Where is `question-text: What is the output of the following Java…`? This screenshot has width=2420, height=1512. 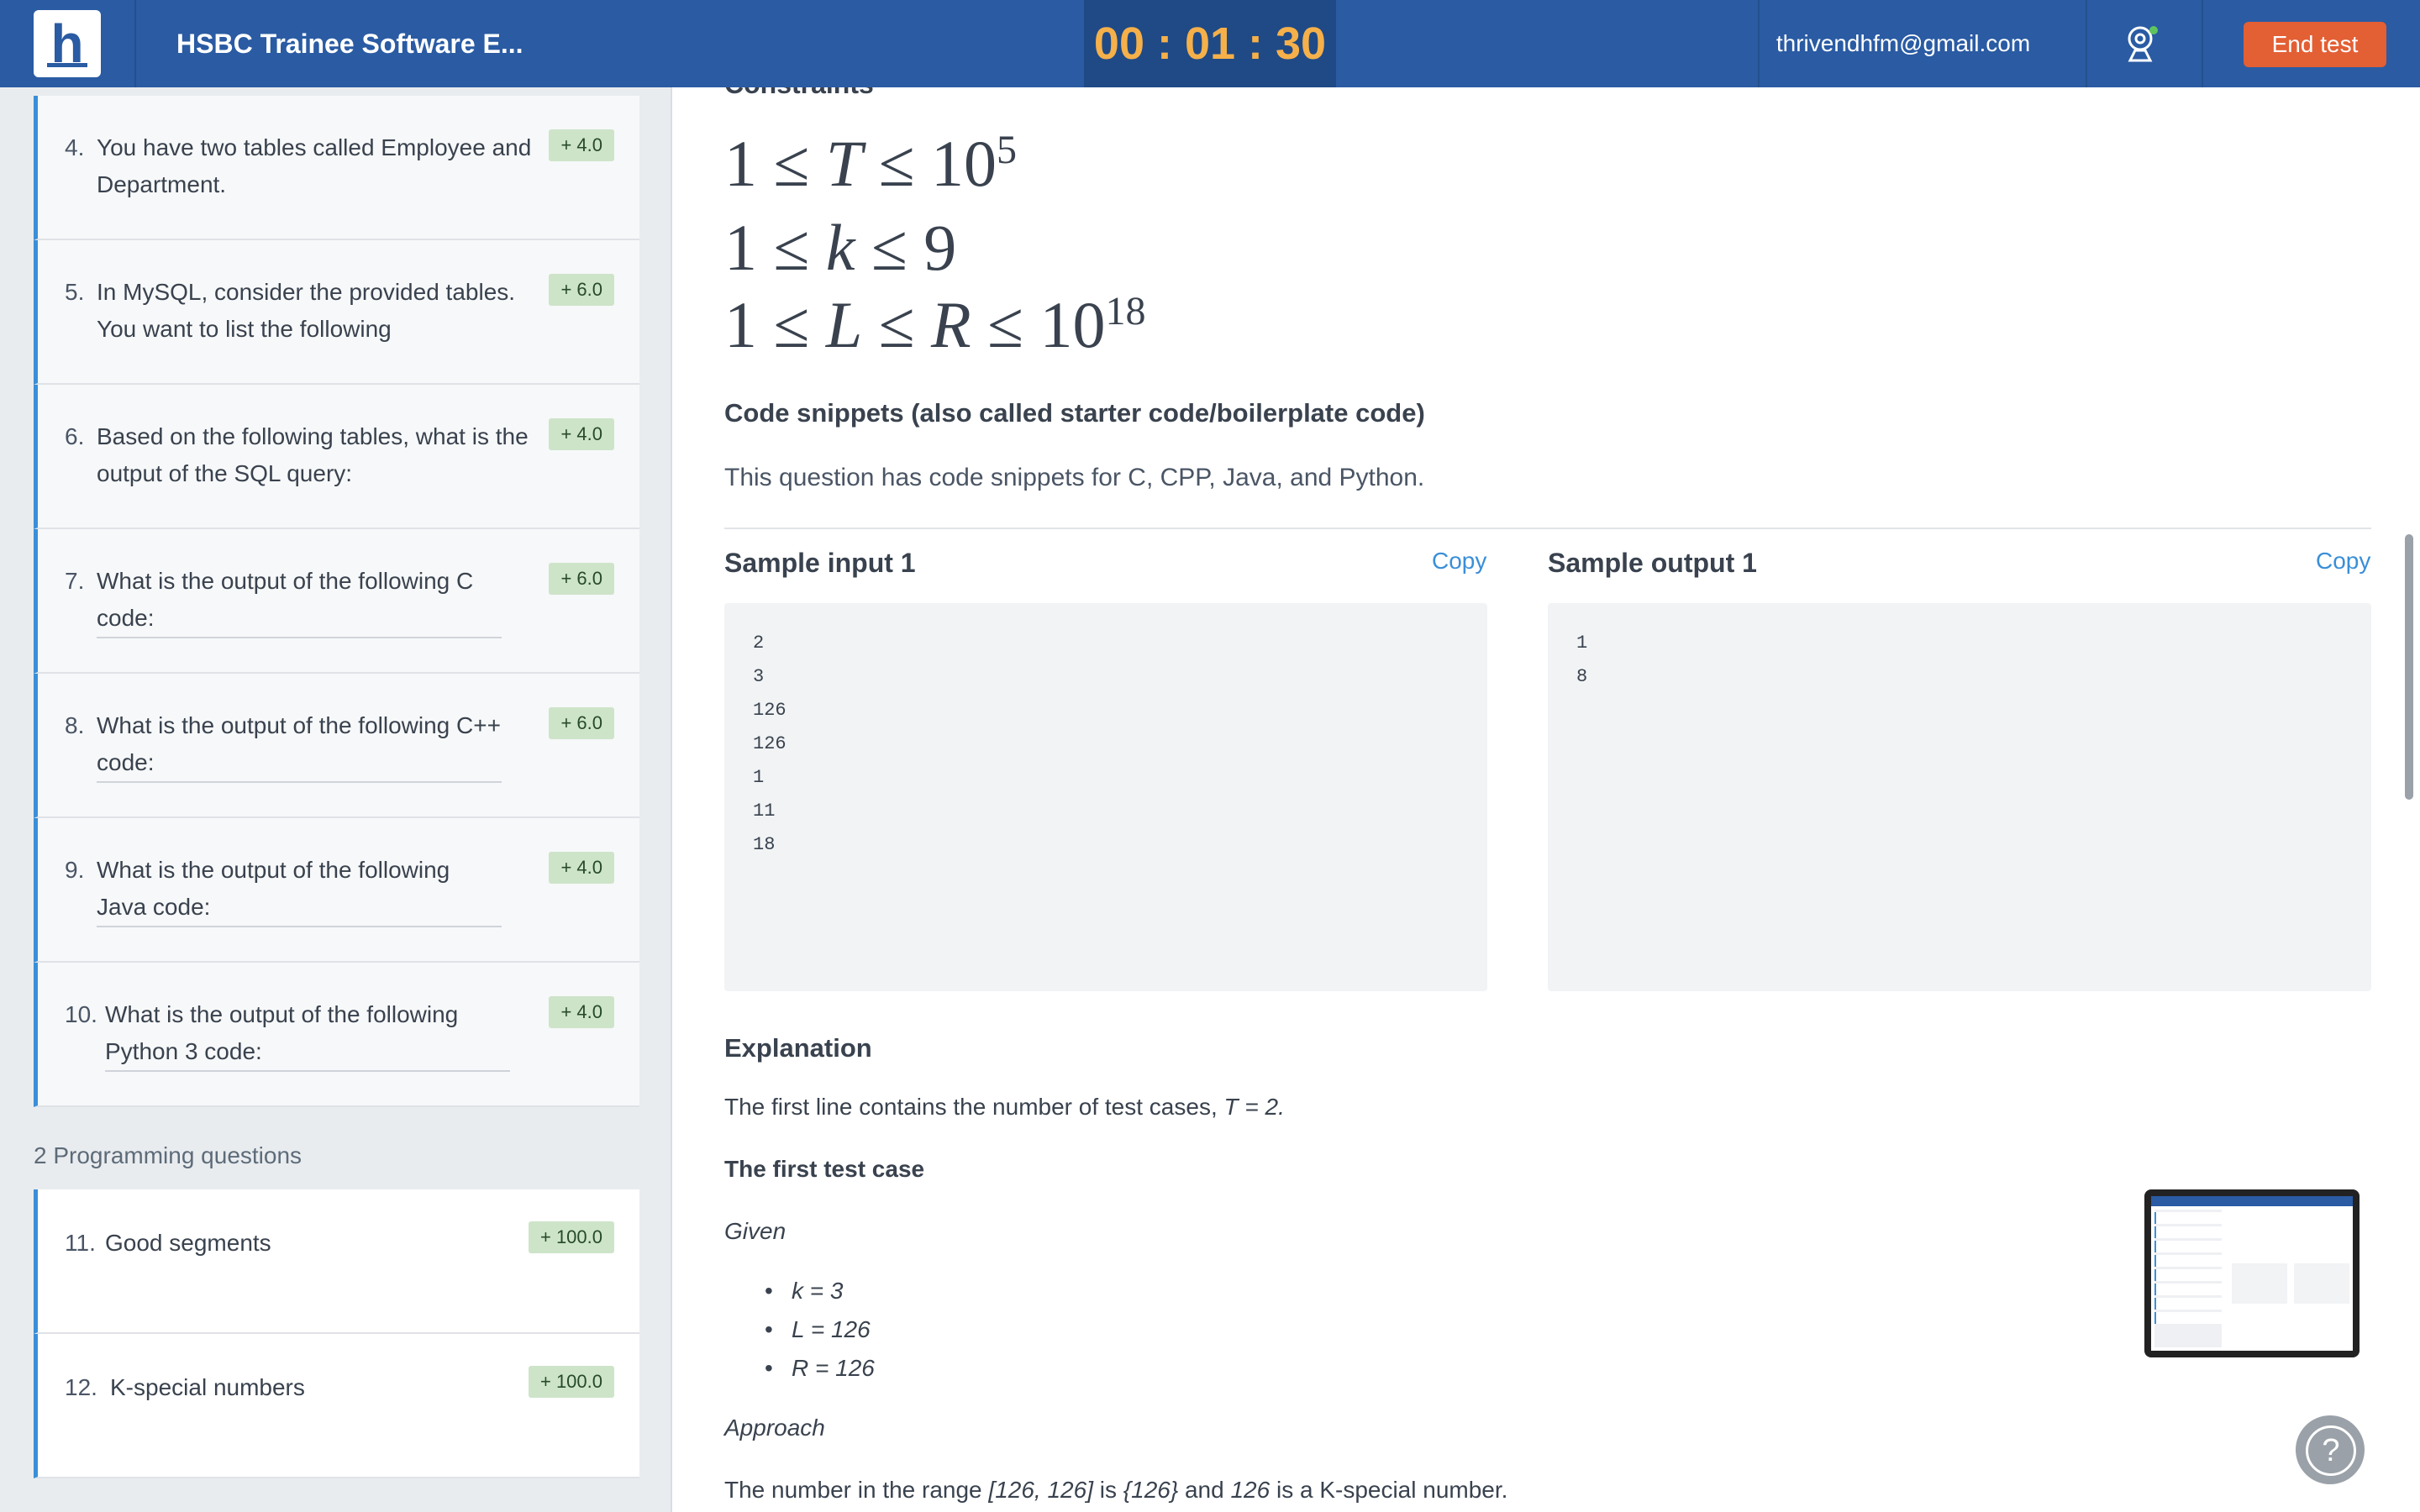 question-text: What is the output of the following Java… is located at coordinates (299, 889).